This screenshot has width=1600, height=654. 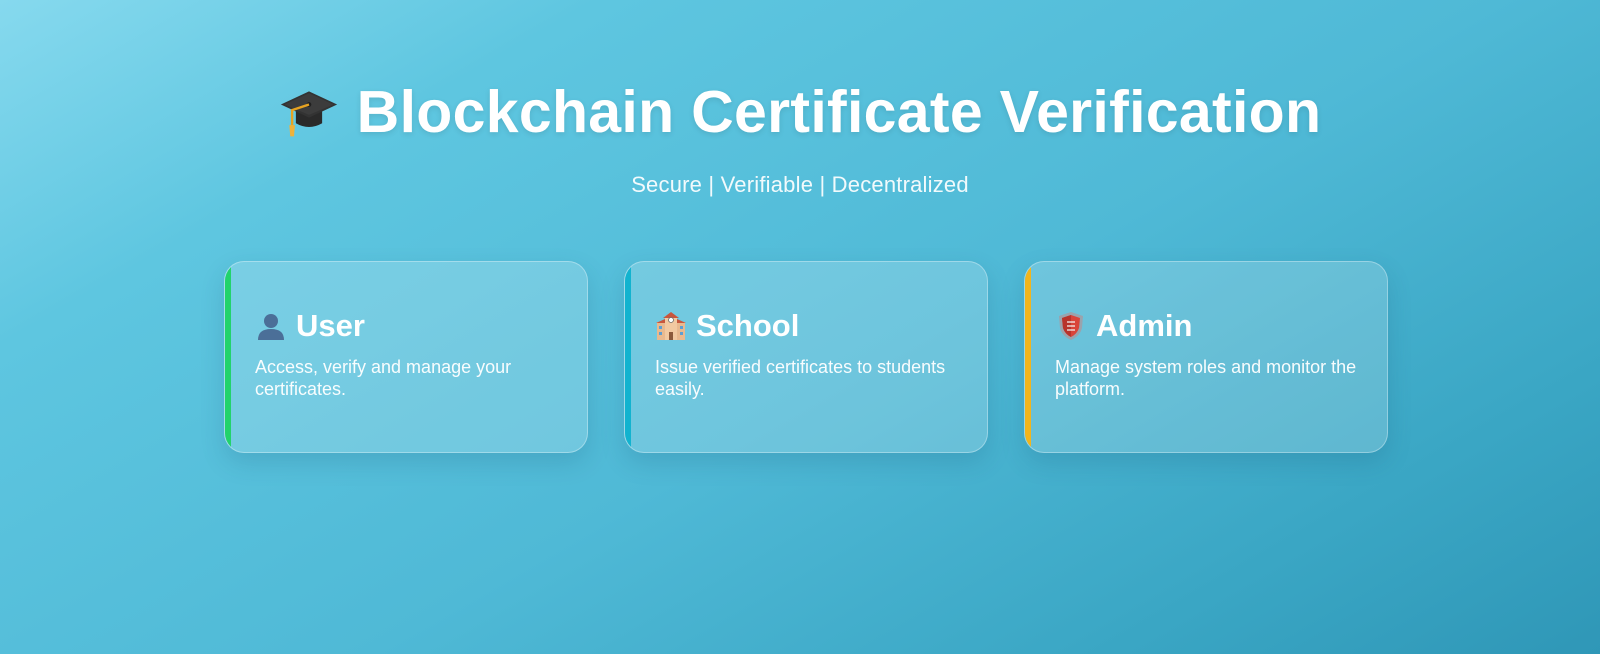 What do you see at coordinates (1207, 326) in the screenshot?
I see `admin-card-title: Admin` at bounding box center [1207, 326].